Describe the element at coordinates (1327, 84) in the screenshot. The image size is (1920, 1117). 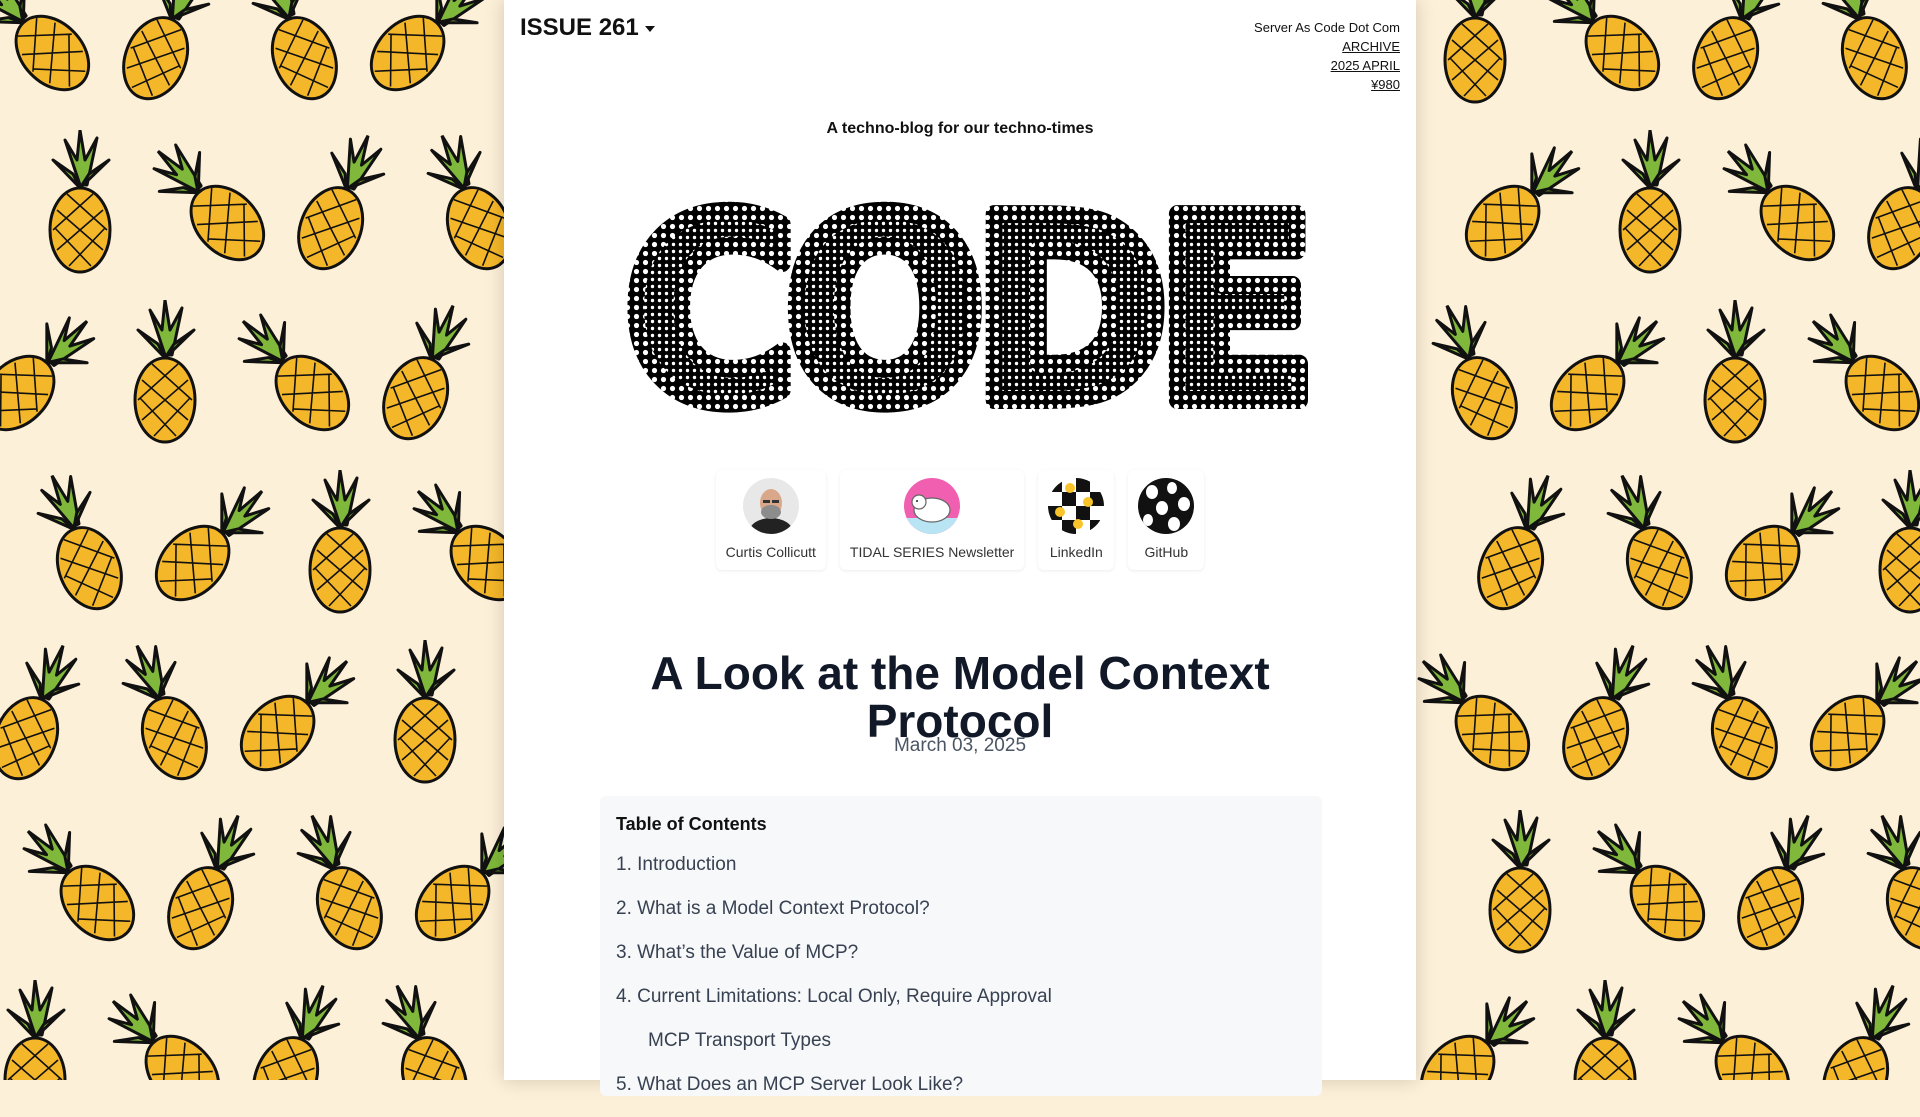
I see `price-link: ¥980` at that location.